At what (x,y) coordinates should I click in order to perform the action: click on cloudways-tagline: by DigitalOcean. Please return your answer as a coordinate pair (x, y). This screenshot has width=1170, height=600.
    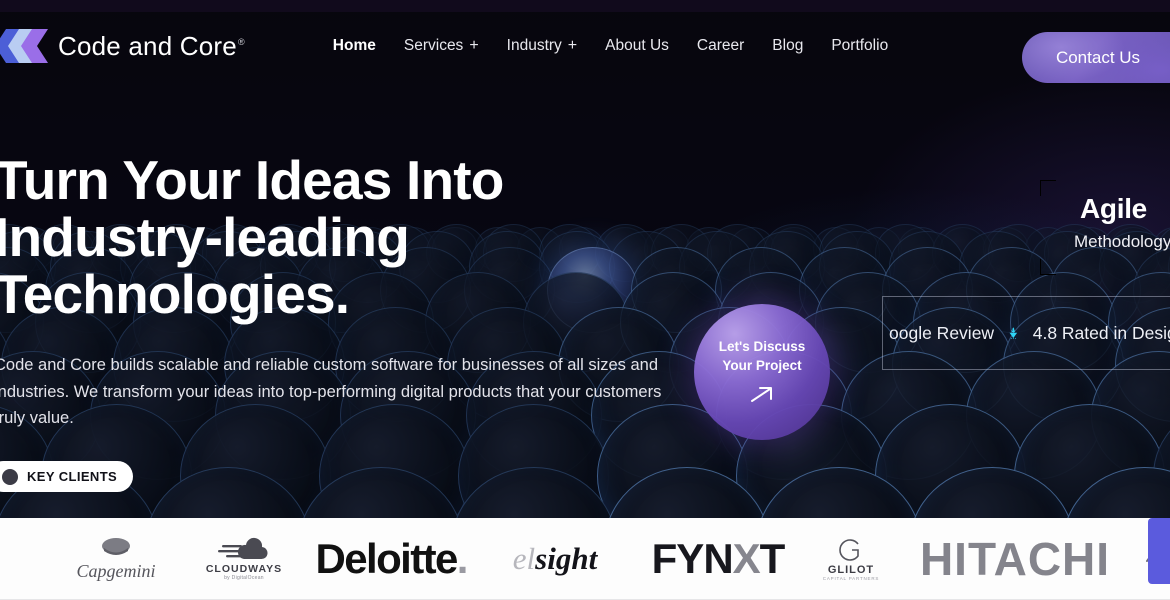
    Looking at the image, I should click on (244, 577).